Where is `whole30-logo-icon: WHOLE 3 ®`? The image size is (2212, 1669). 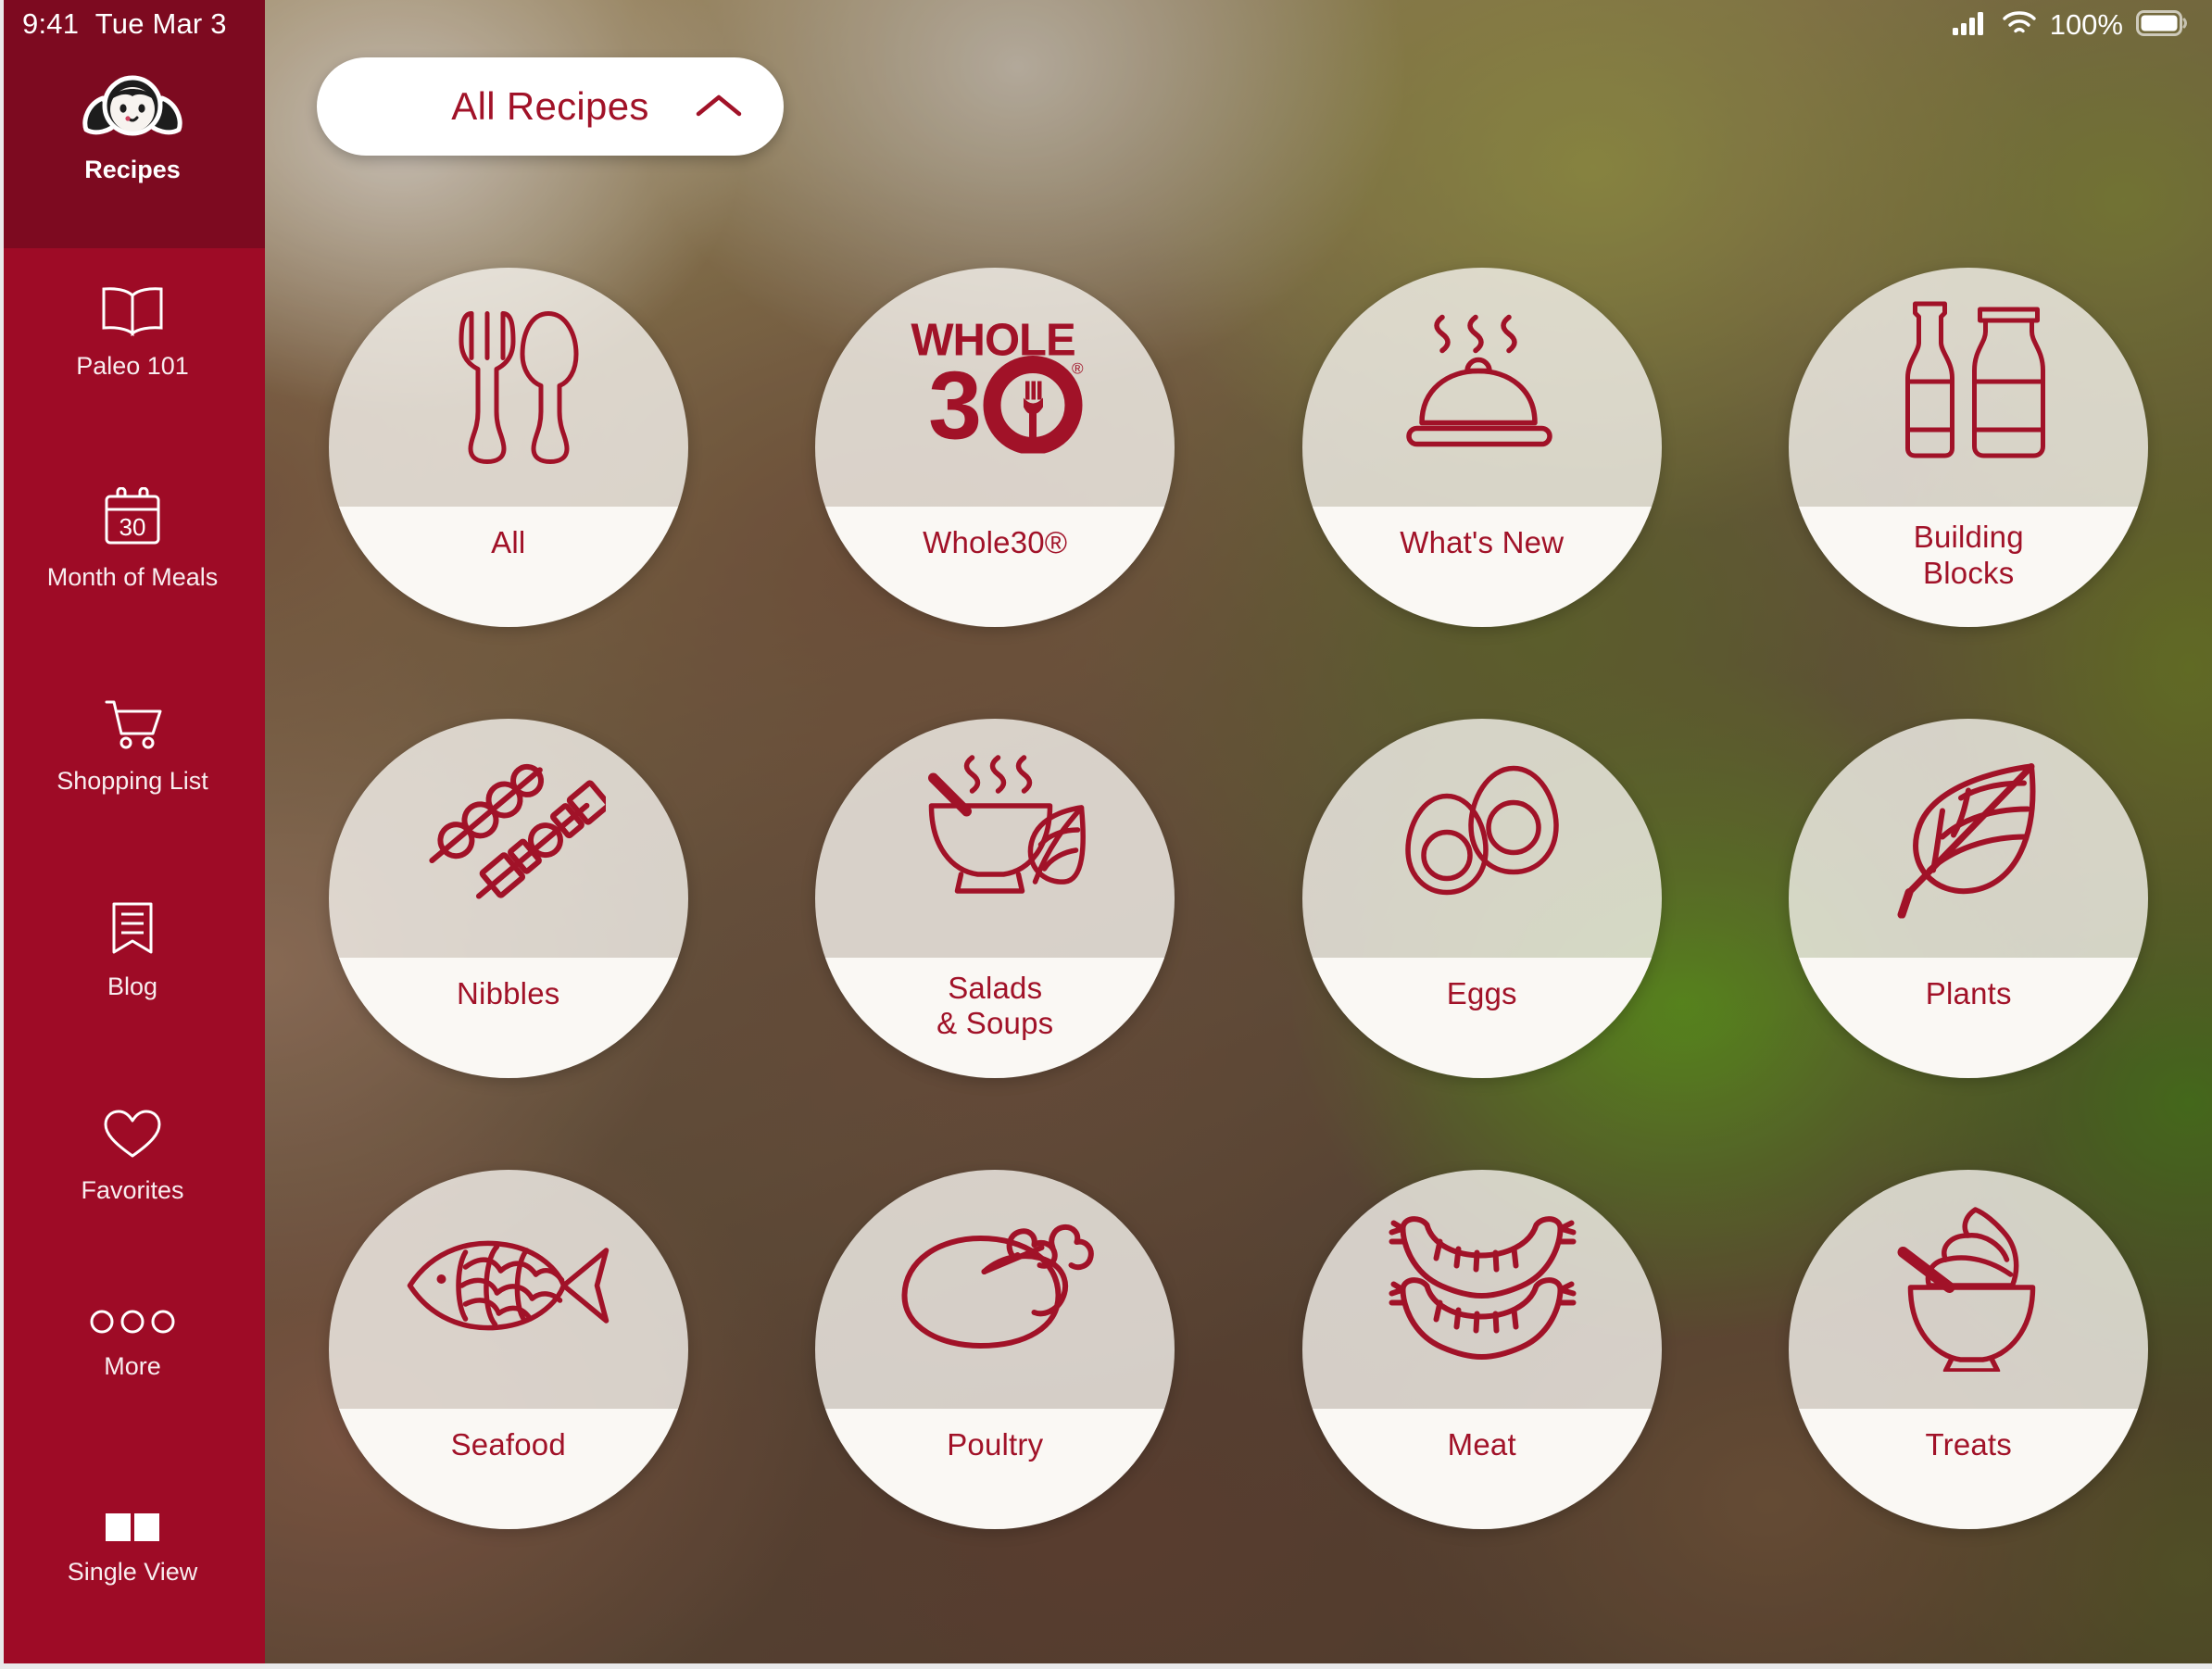 whole30-logo-icon: WHOLE 3 ® is located at coordinates (995, 387).